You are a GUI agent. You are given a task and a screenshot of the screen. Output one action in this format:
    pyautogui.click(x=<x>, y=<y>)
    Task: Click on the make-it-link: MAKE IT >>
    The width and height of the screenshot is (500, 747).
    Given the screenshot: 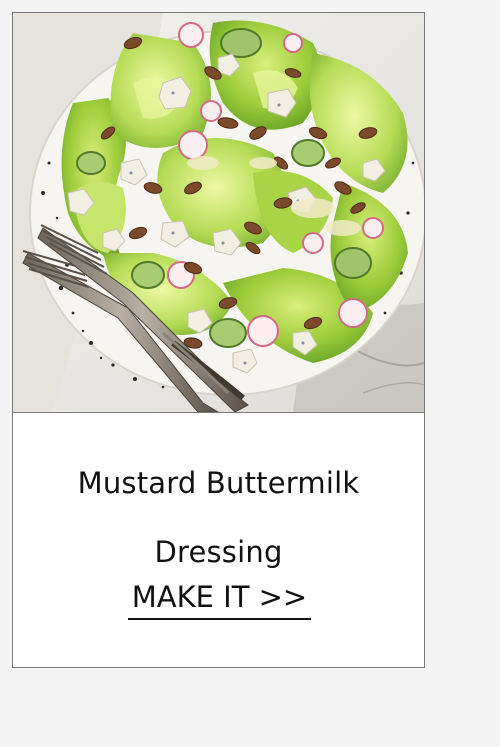 What is the action you would take?
    pyautogui.click(x=219, y=599)
    